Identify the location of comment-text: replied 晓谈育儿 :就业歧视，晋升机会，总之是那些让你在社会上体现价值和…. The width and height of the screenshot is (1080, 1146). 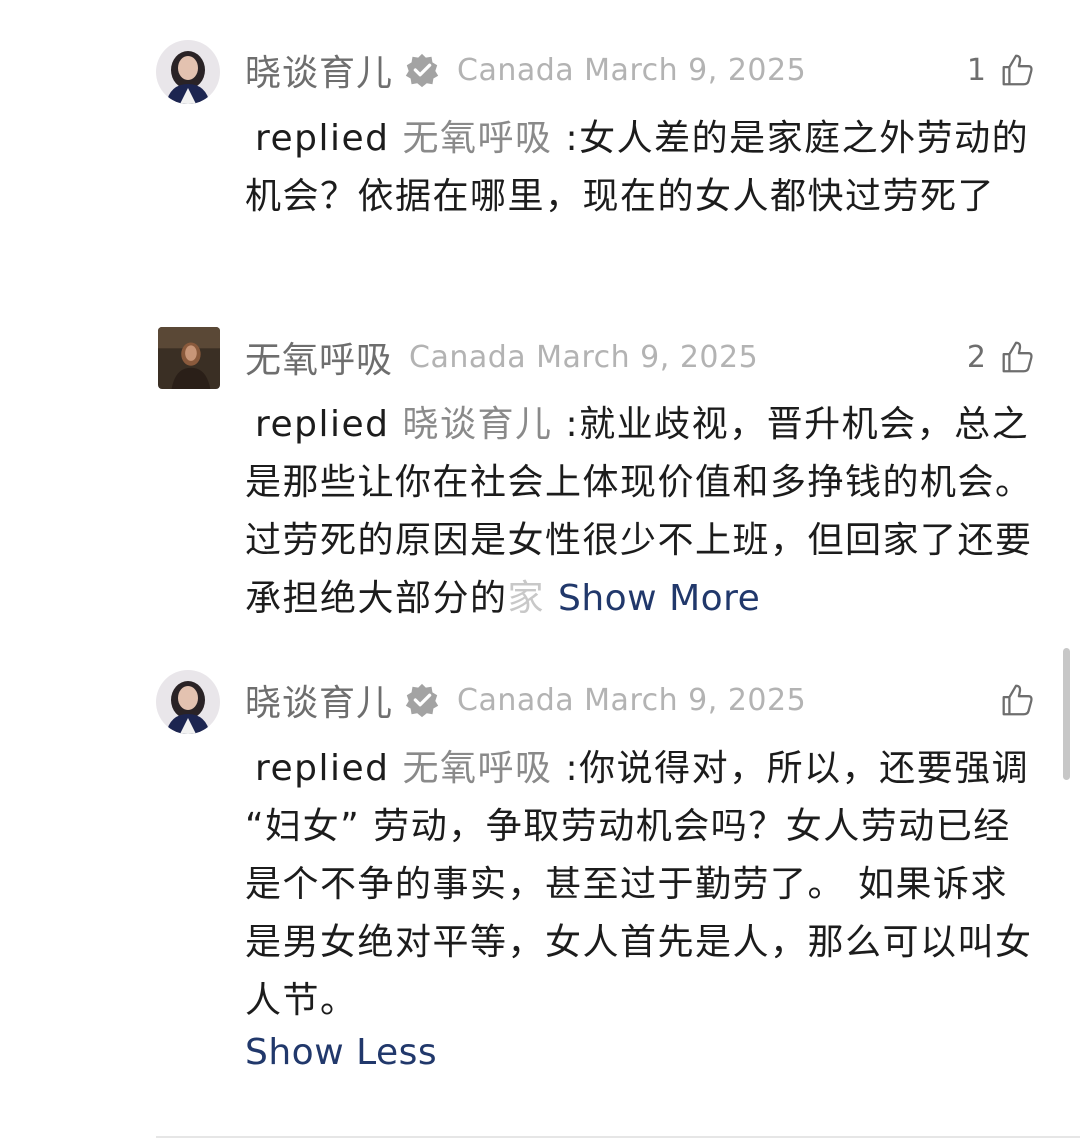
(640, 512).